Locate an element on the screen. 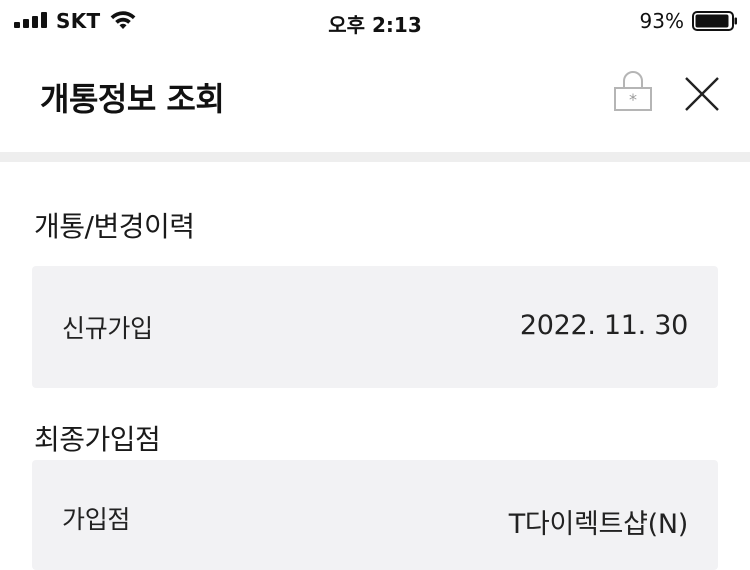 This screenshot has width=750, height=570. page-title: 개통정보 조회 is located at coordinates (132, 99).